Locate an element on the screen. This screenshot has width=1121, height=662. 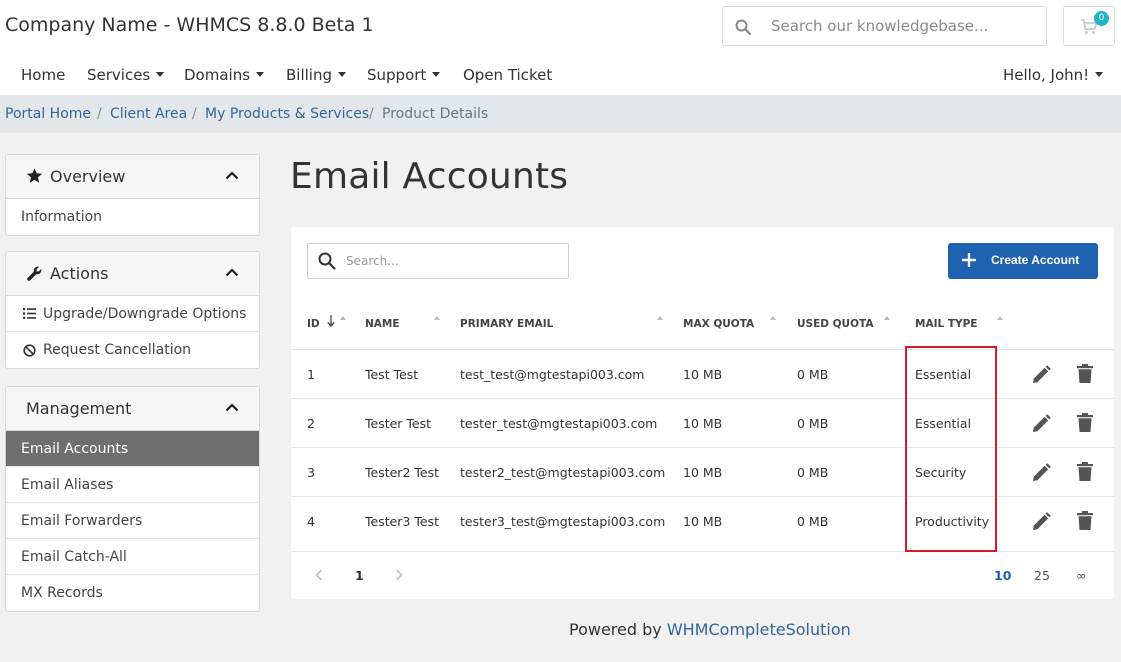
panel-header-management: Management is located at coordinates (132, 409).